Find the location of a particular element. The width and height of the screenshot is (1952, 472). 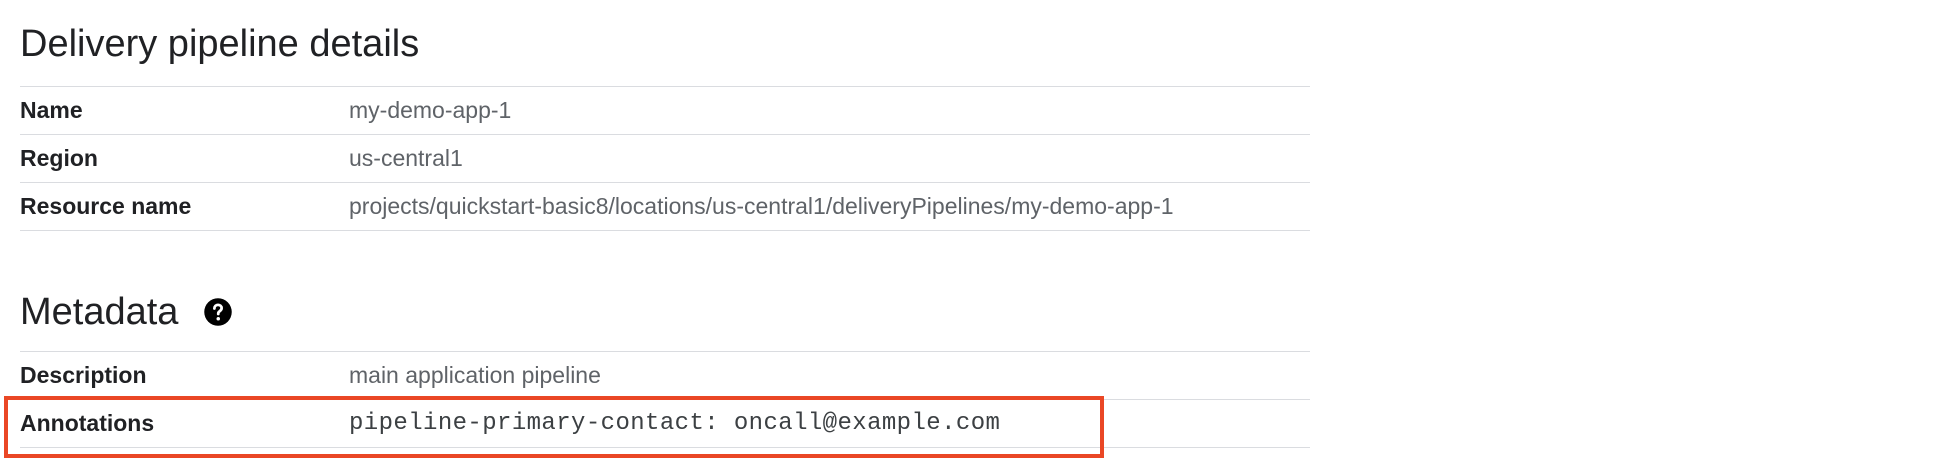

metadata-value: main application pipeline is located at coordinates (475, 375).